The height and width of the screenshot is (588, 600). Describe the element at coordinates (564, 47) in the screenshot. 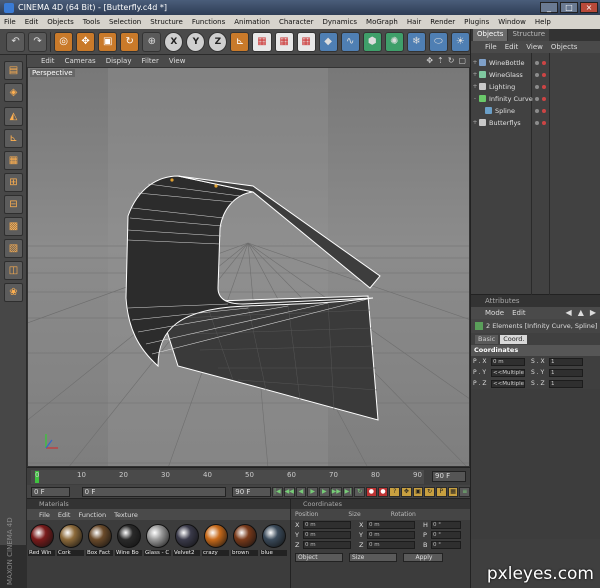

I see `om-menu-objects: Objects` at that location.